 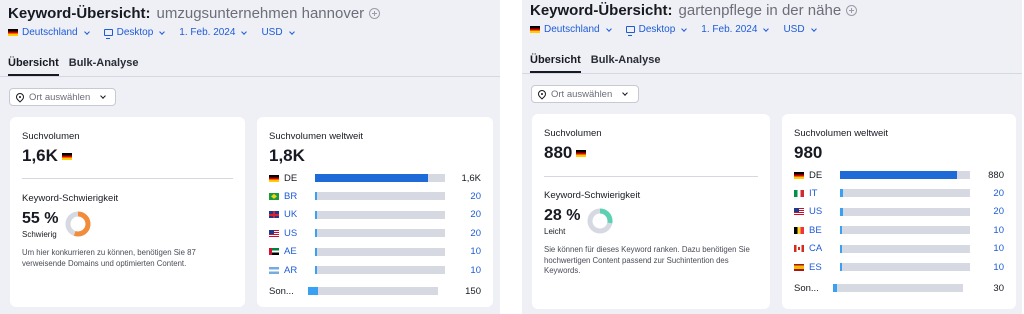 What do you see at coordinates (760, 10) in the screenshot?
I see `keyword-text: gartenpflege in der nähe` at bounding box center [760, 10].